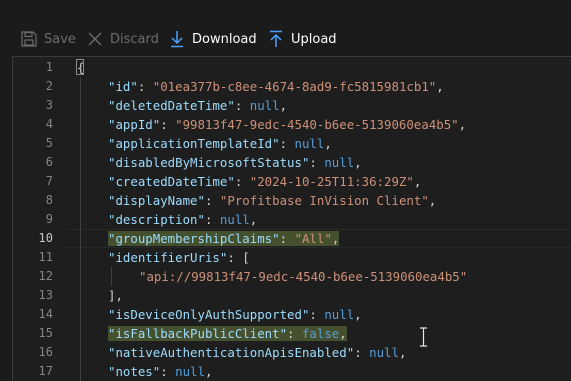  I want to click on save-button: Save, so click(48, 39).